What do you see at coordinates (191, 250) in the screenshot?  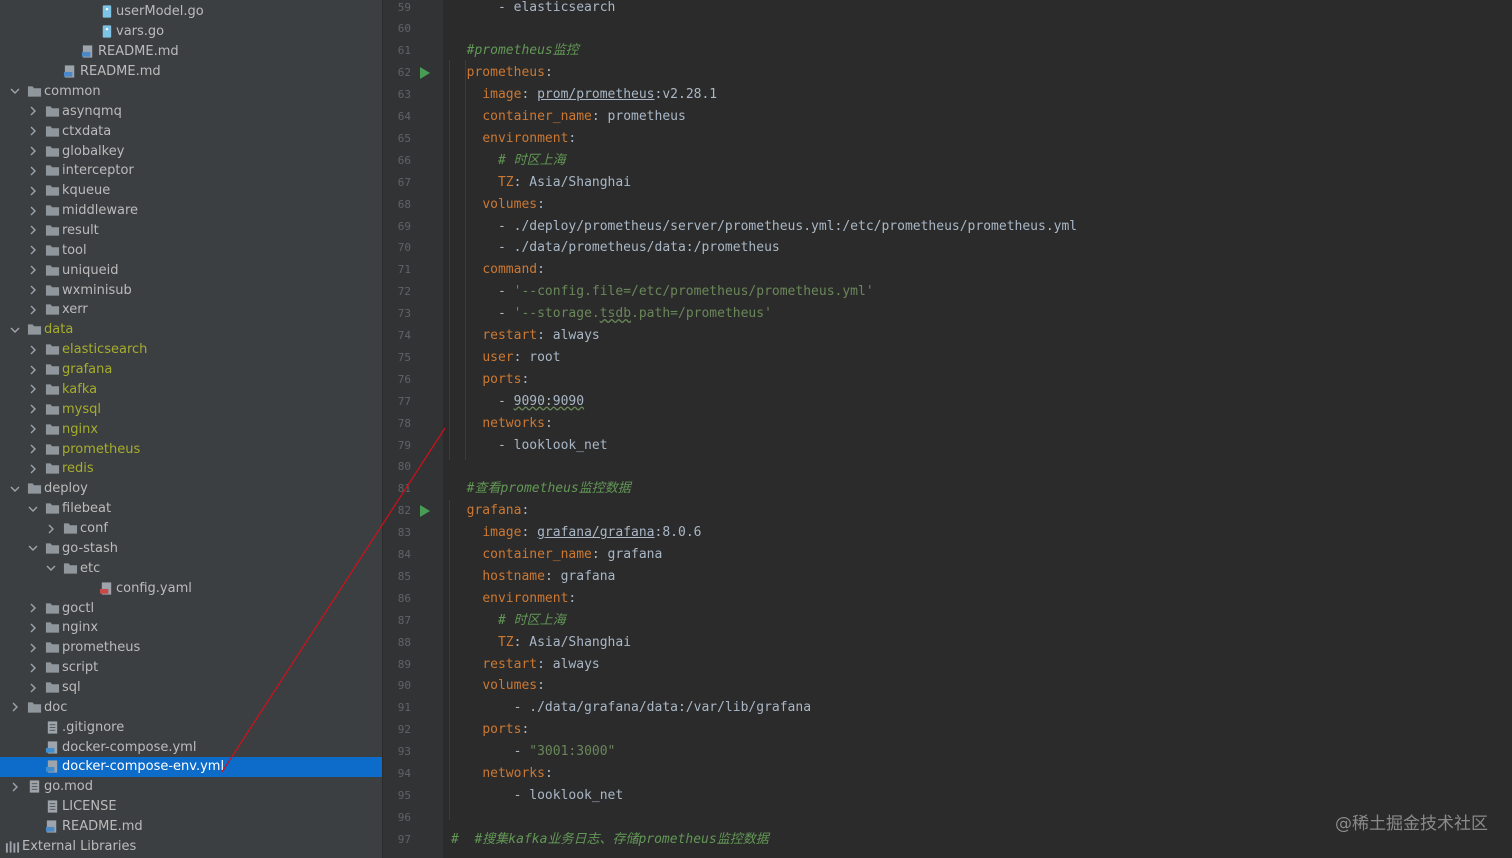 I see `tree-item: tool` at bounding box center [191, 250].